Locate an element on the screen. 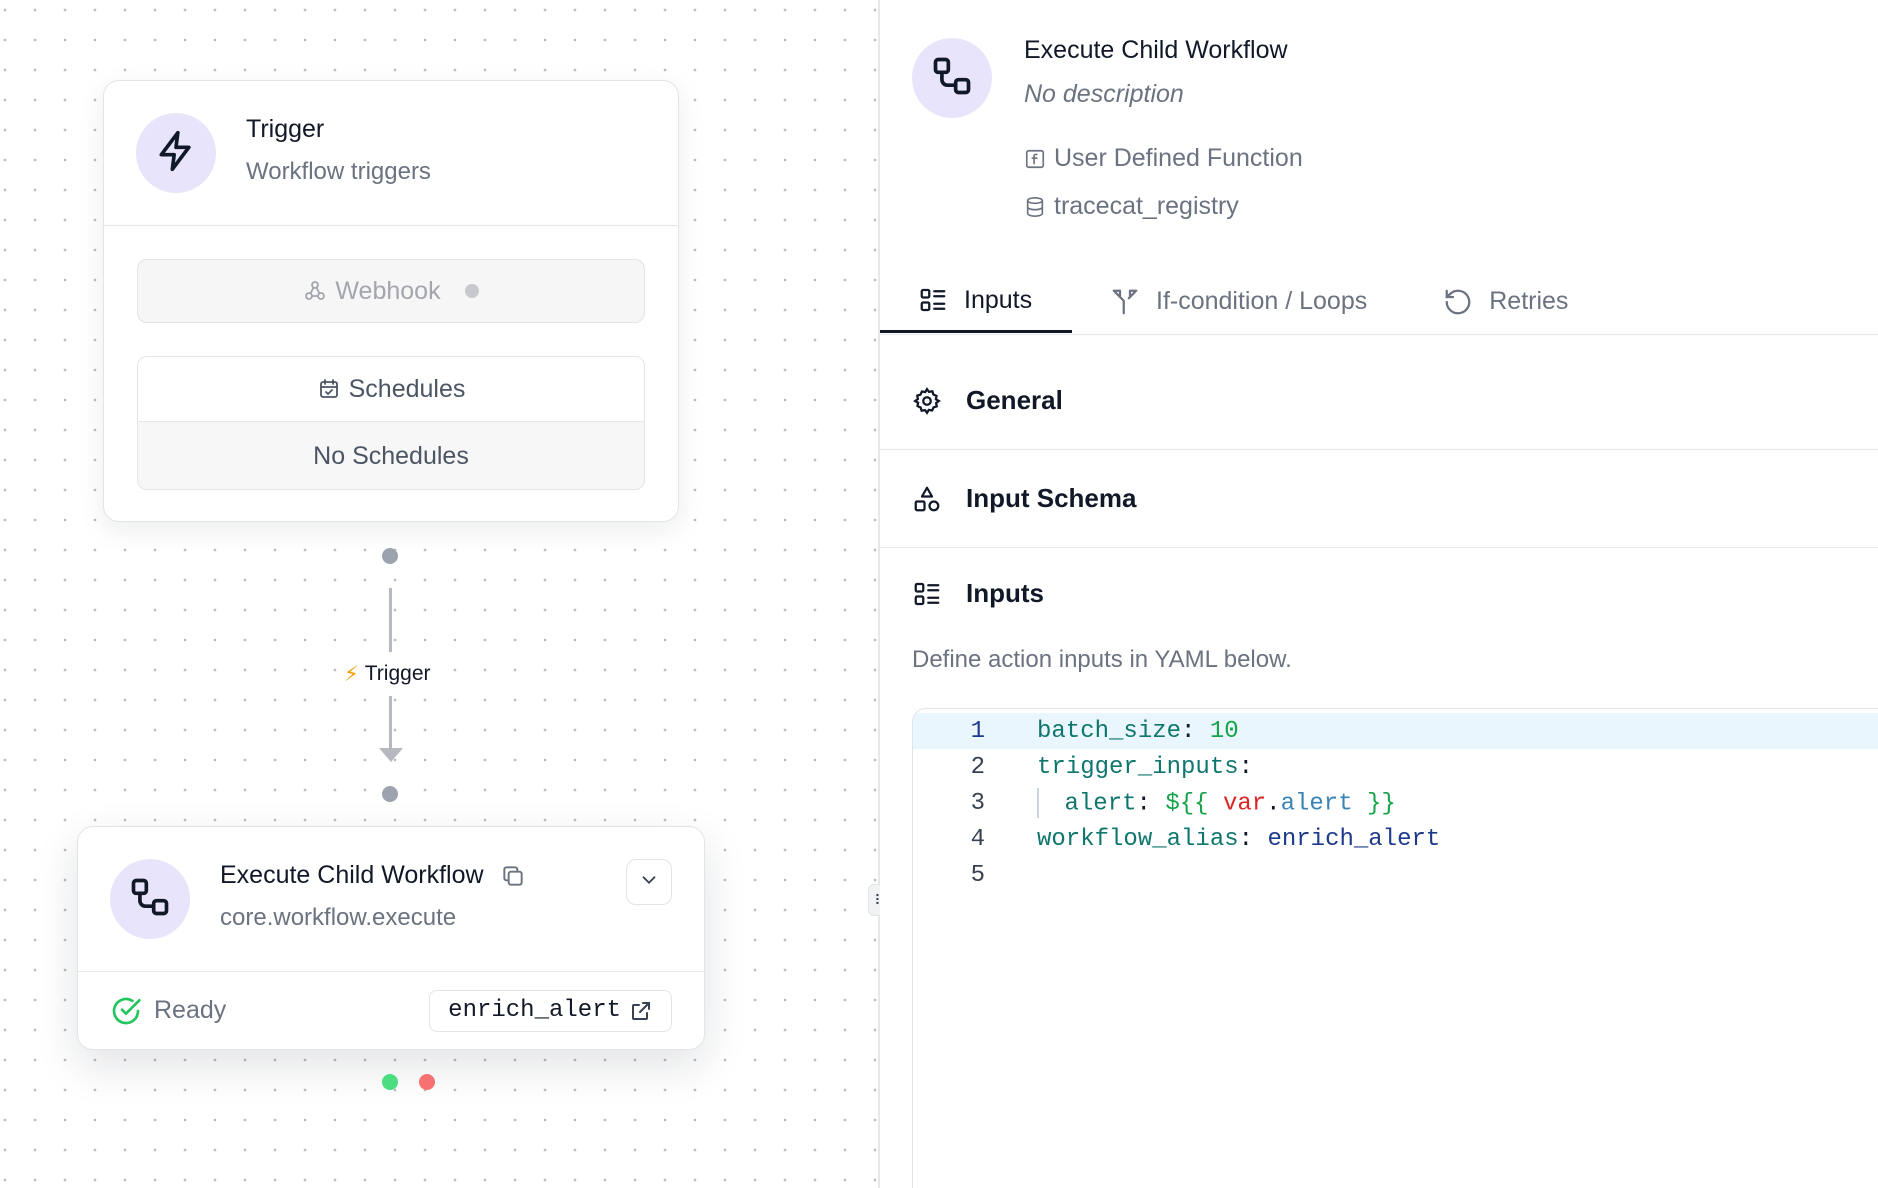 The width and height of the screenshot is (1878, 1188). section-general: General is located at coordinates (1379, 401).